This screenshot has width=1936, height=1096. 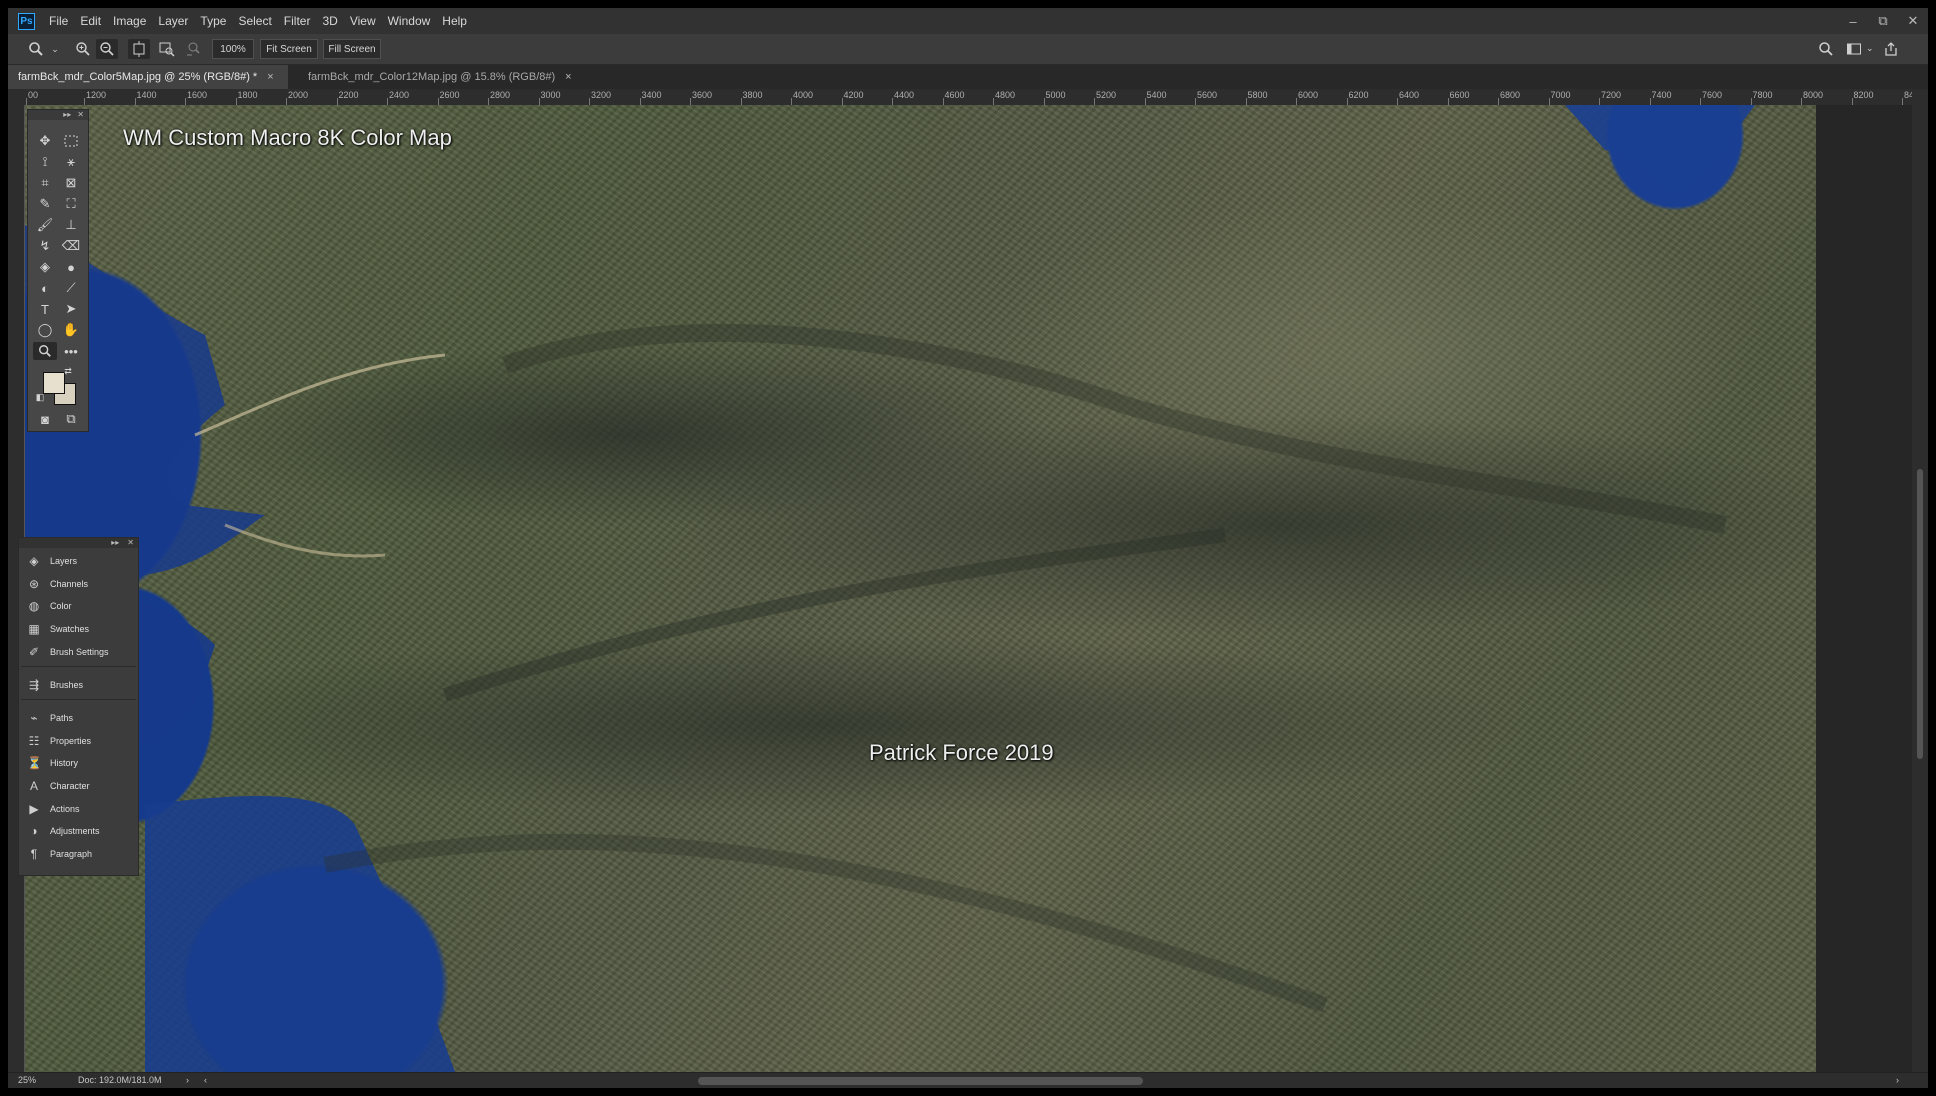 I want to click on panel-item-channels: ⊛ Channels, so click(x=78, y=584).